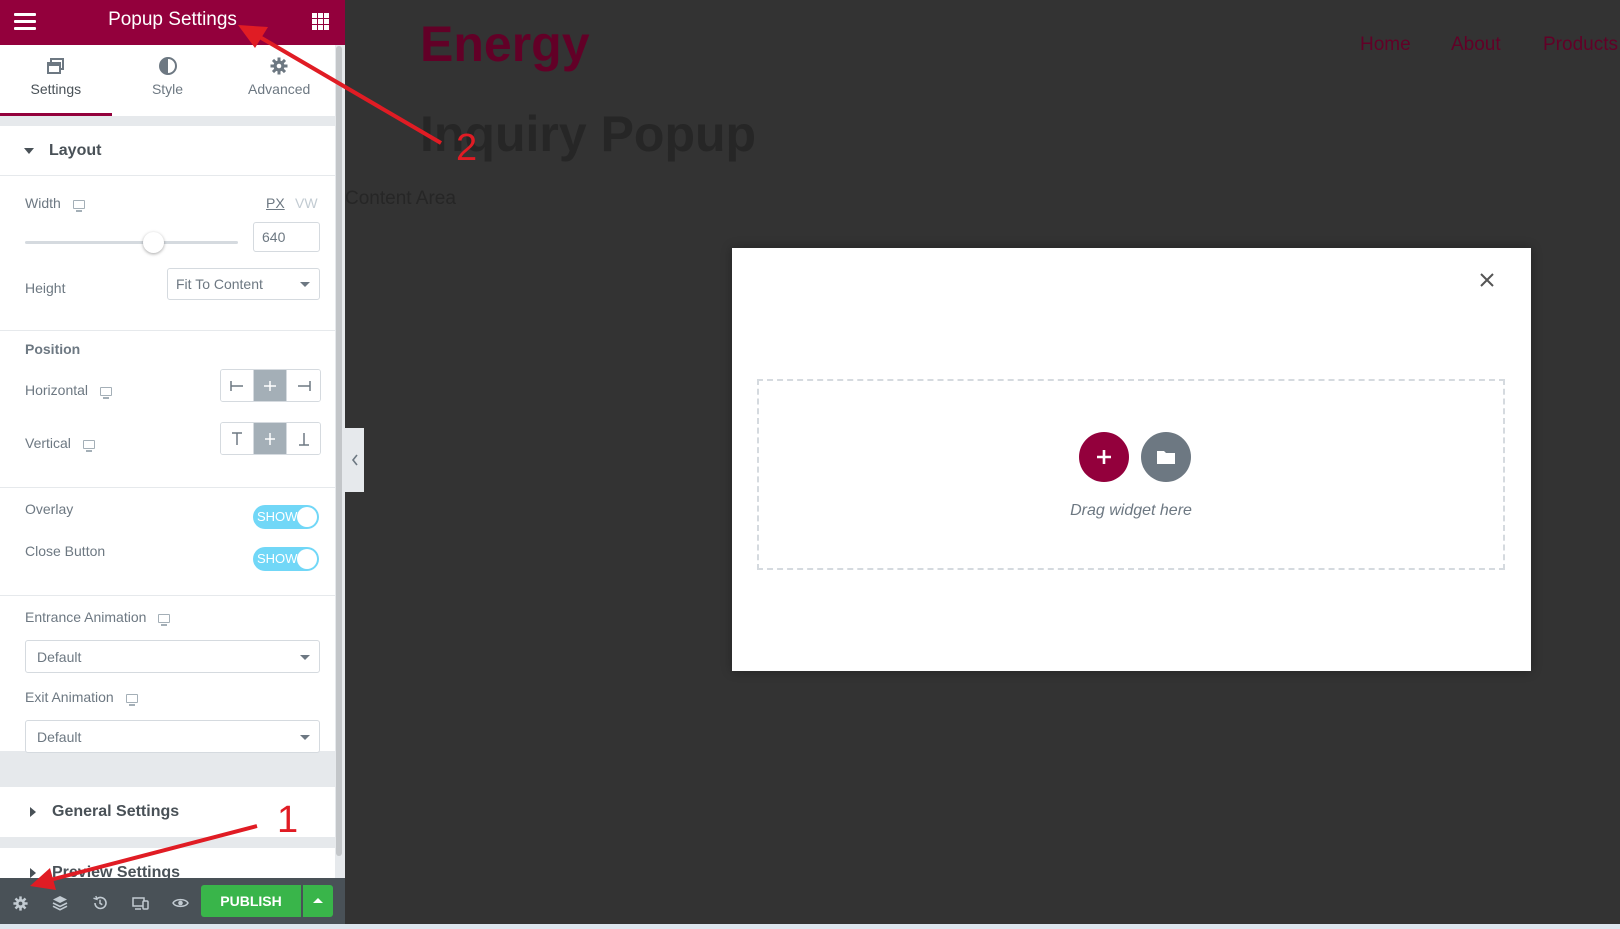 Image resolution: width=1620 pixels, height=929 pixels. I want to click on horizontal-control-label: Horizontal, so click(69, 390).